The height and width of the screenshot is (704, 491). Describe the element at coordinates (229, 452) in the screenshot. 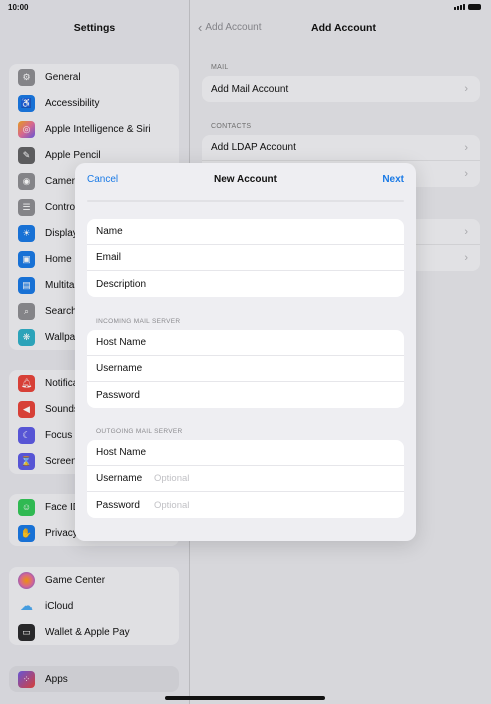

I see `outgoing-host-field` at that location.